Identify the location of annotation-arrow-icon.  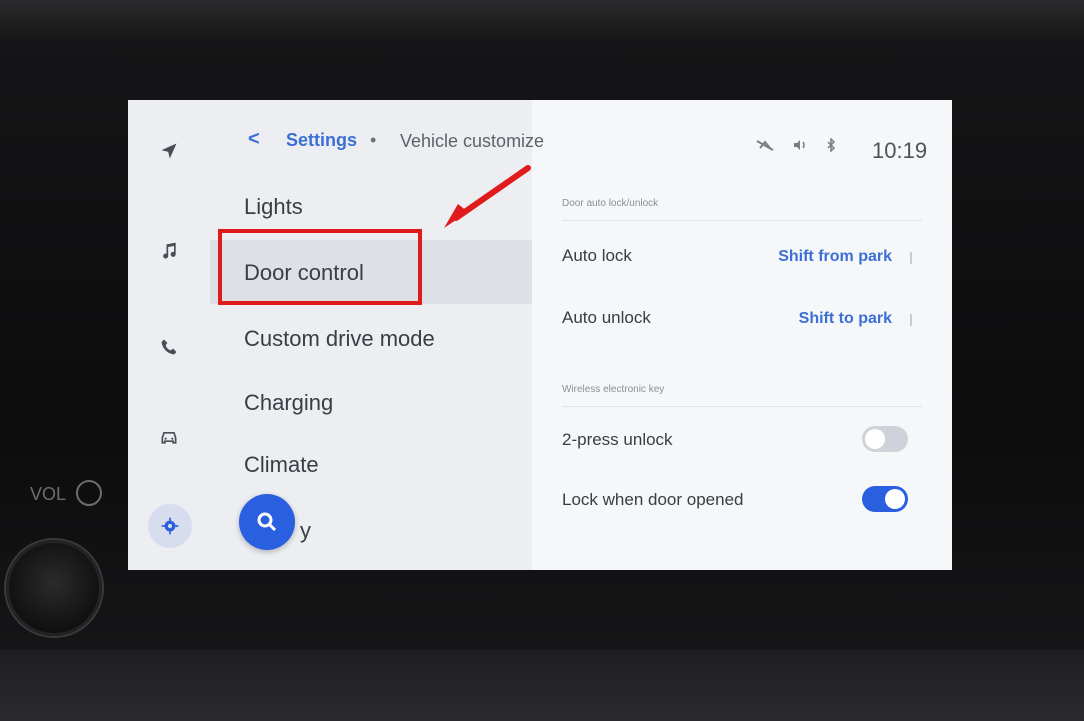
(487, 196).